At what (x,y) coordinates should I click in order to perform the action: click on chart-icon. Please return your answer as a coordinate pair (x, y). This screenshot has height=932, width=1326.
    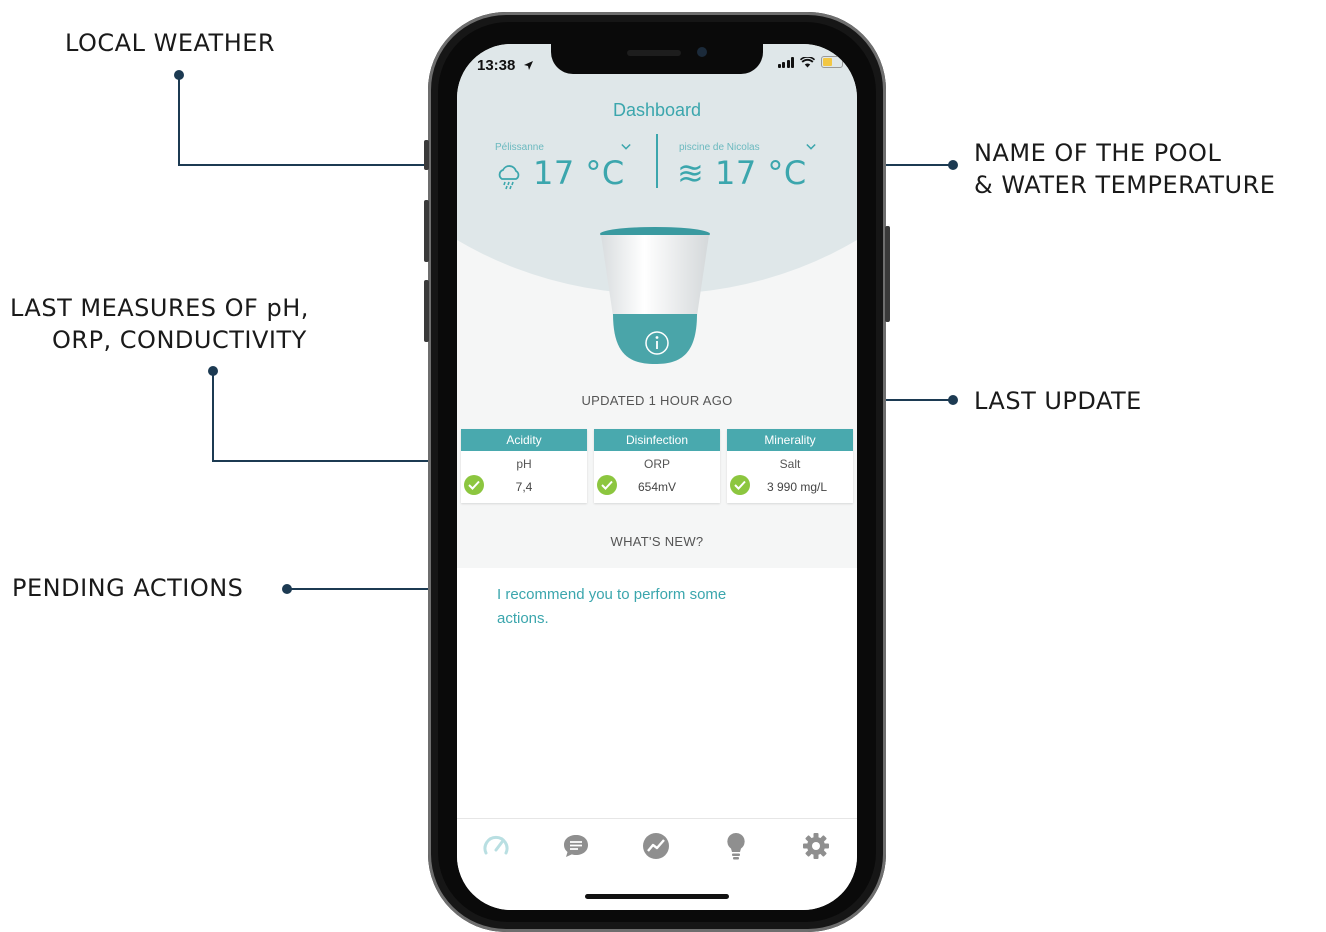
    Looking at the image, I should click on (656, 846).